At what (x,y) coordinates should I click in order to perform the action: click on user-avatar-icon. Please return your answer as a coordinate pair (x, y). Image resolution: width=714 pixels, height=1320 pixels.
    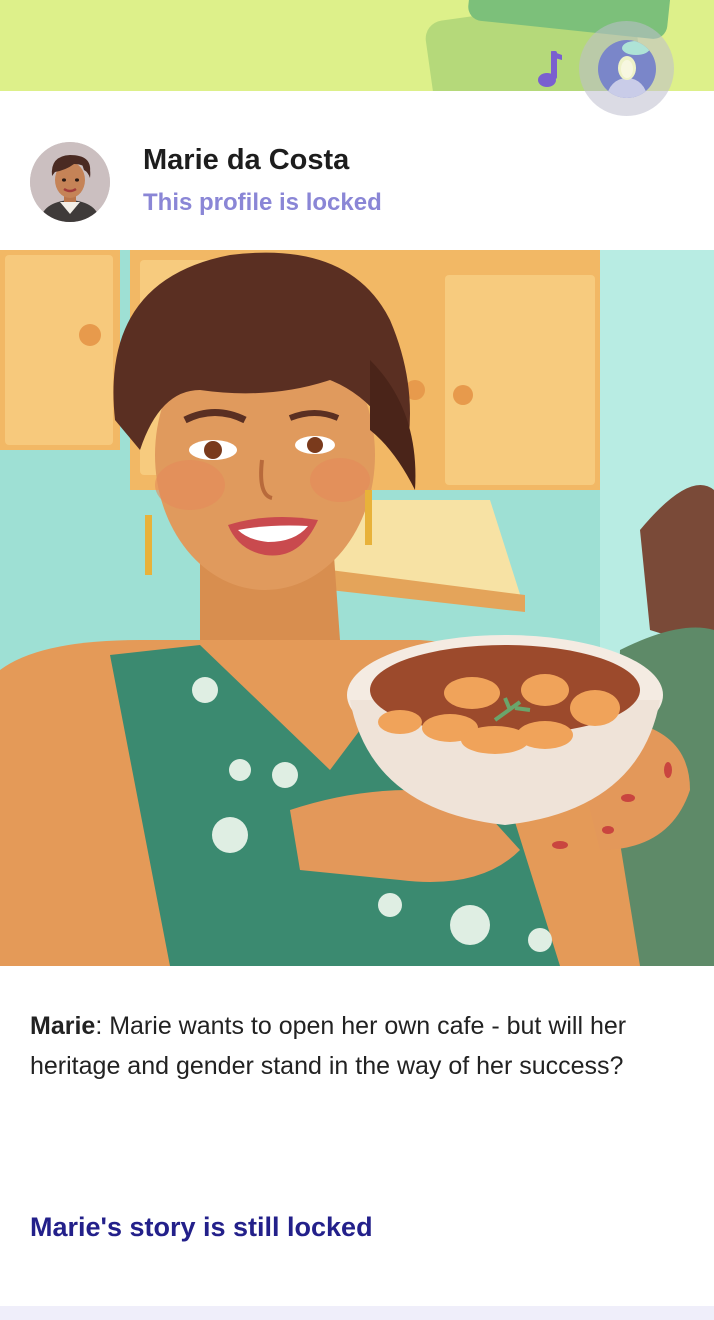
    Looking at the image, I should click on (626, 68).